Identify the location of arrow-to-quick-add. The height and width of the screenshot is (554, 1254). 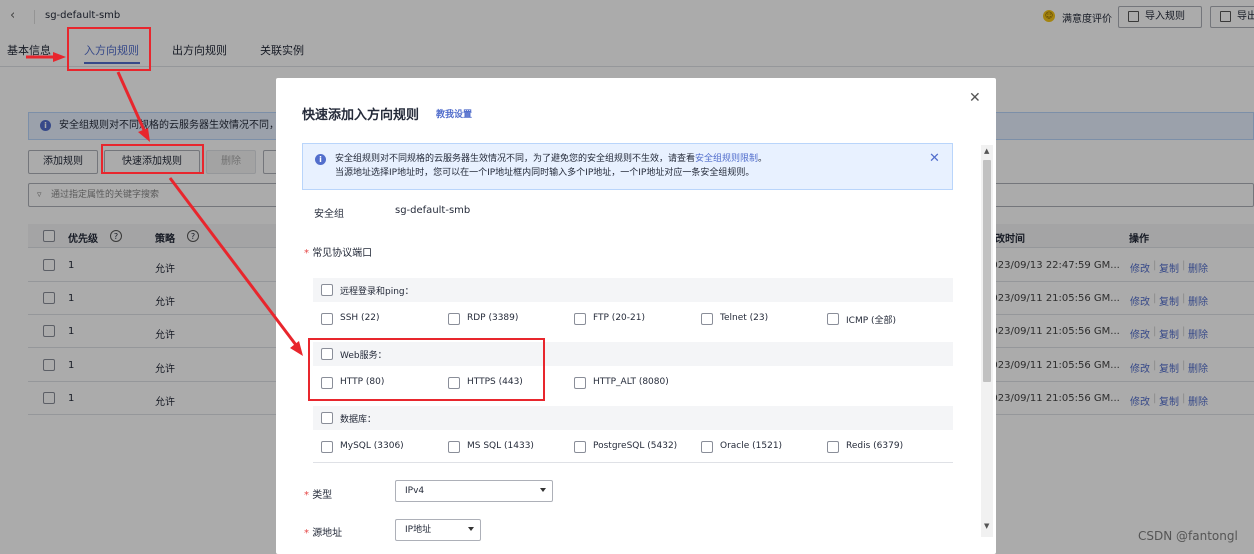
(131, 101).